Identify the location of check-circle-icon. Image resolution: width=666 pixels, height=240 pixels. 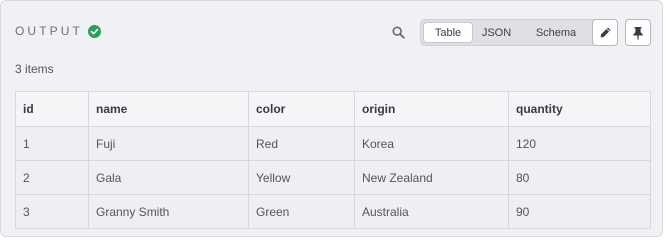
(94, 31).